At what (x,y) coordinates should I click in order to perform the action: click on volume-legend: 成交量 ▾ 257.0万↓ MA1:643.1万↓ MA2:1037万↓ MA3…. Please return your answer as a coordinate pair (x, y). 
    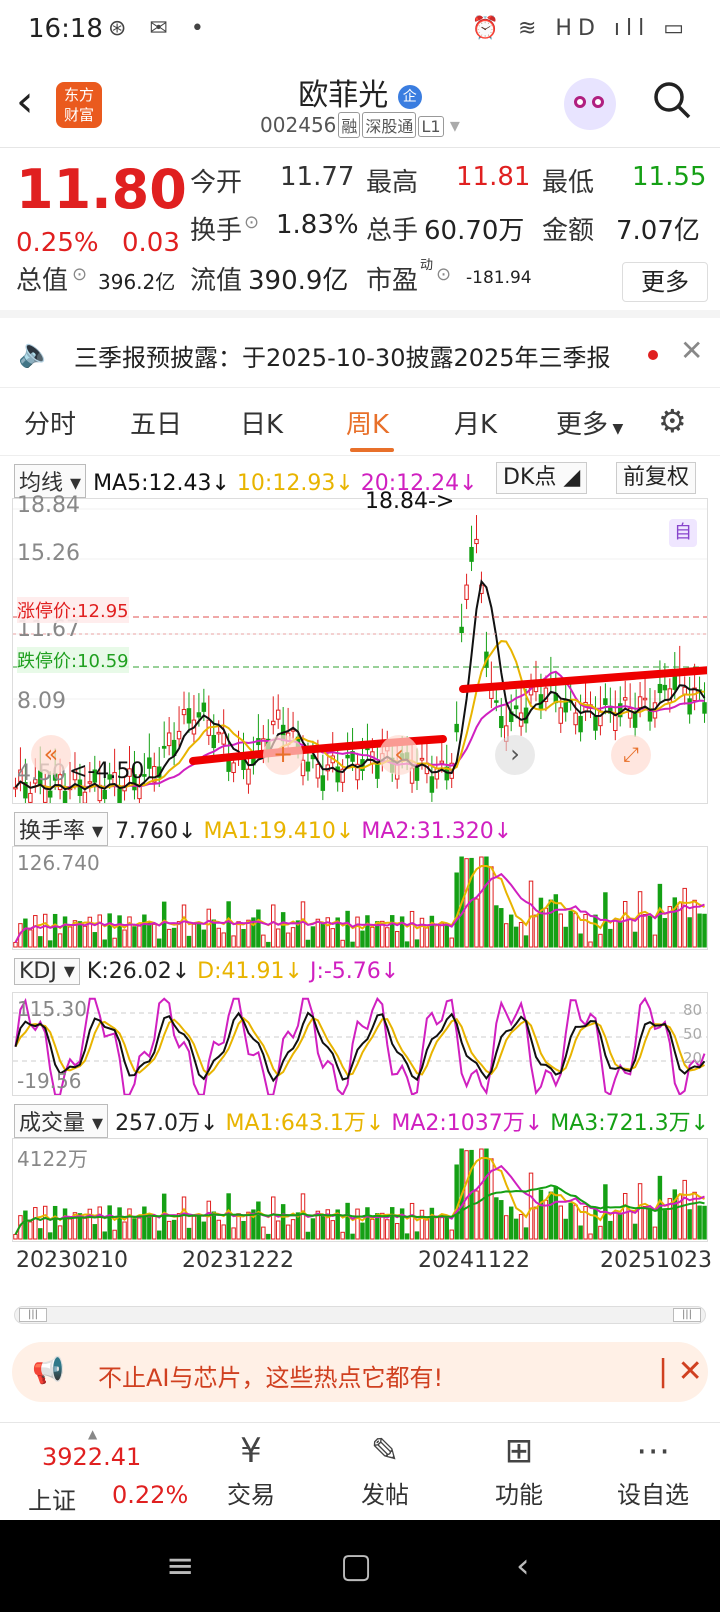
    Looking at the image, I should click on (361, 1121).